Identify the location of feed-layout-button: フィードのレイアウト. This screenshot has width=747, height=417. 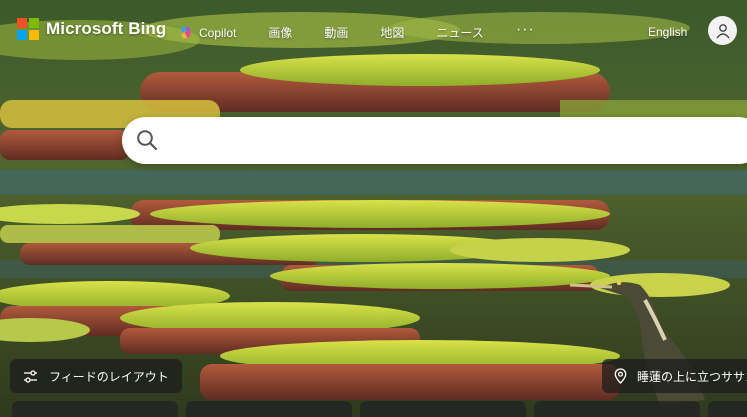
(96, 376).